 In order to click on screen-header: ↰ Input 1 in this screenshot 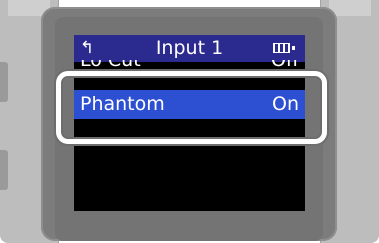, I will do `click(189, 48)`.